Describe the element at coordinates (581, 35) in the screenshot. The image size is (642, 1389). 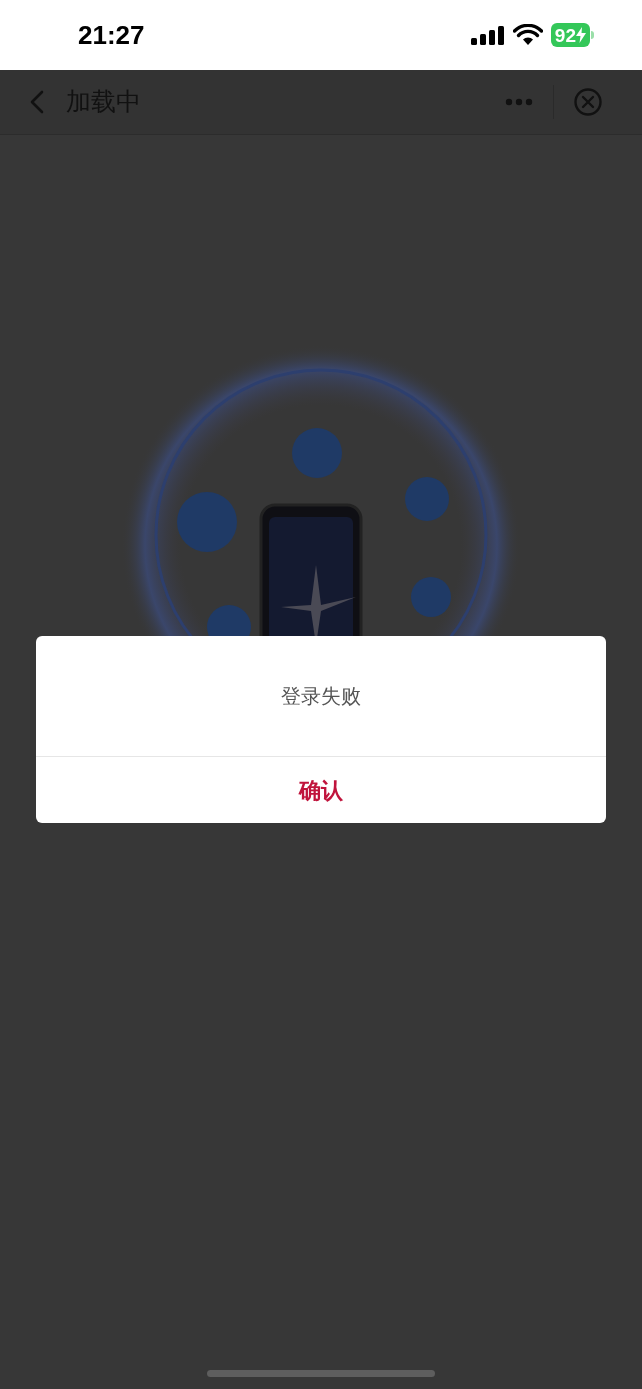
I see `charging-bolt-icon` at that location.